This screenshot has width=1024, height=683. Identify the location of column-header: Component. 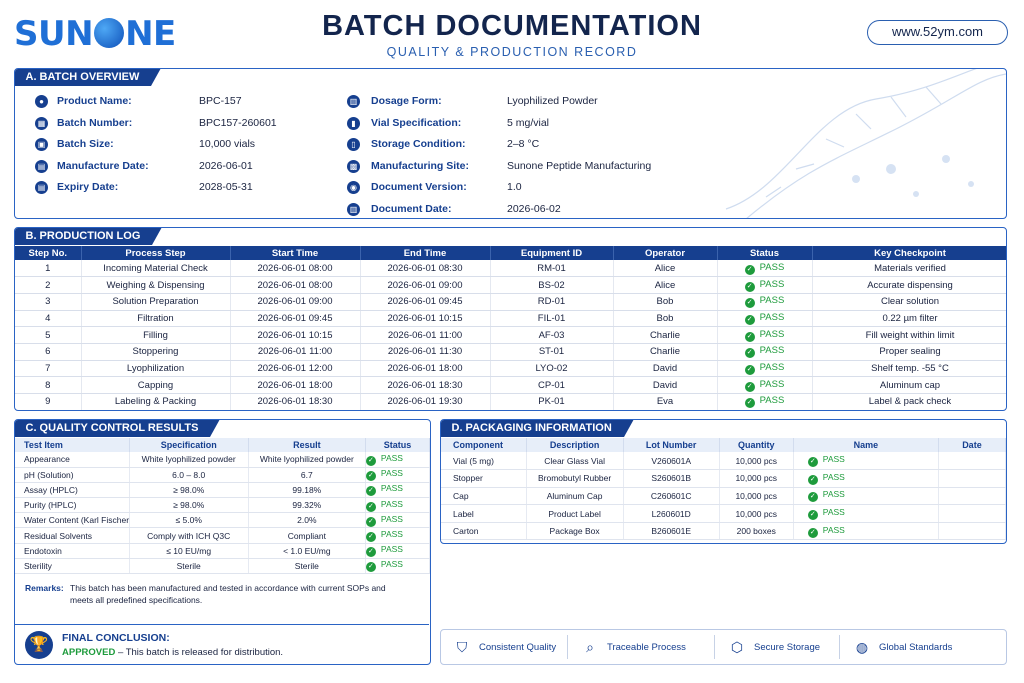
(484, 445).